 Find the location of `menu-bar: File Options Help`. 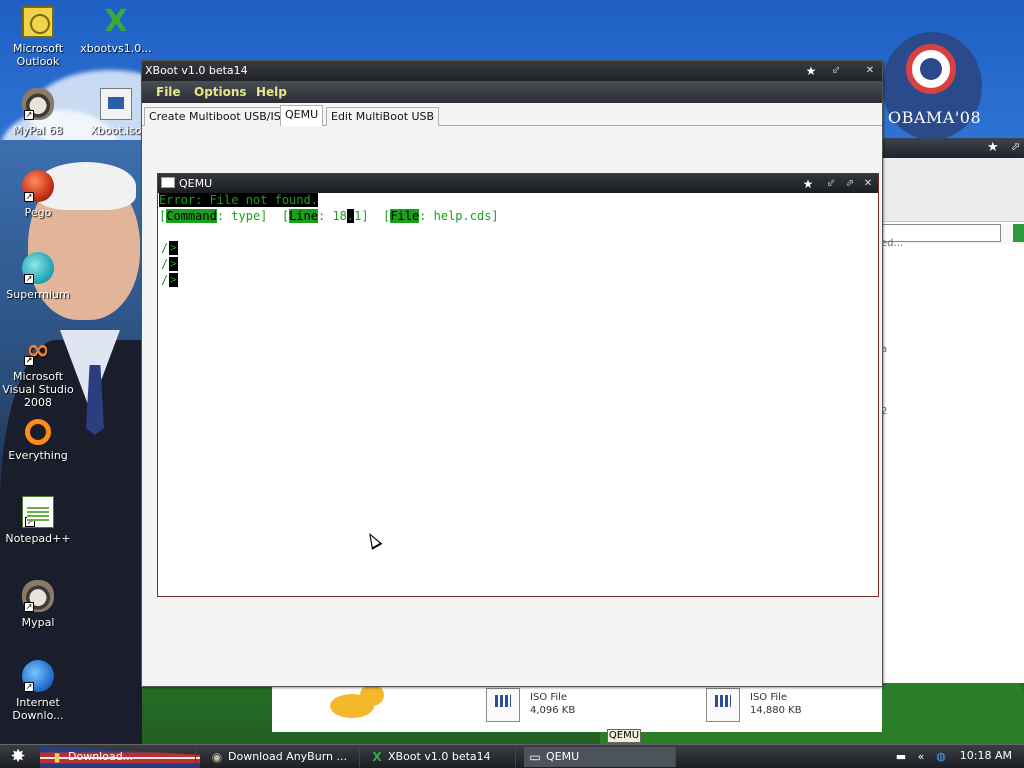

menu-bar: File Options Help is located at coordinates (512, 92).